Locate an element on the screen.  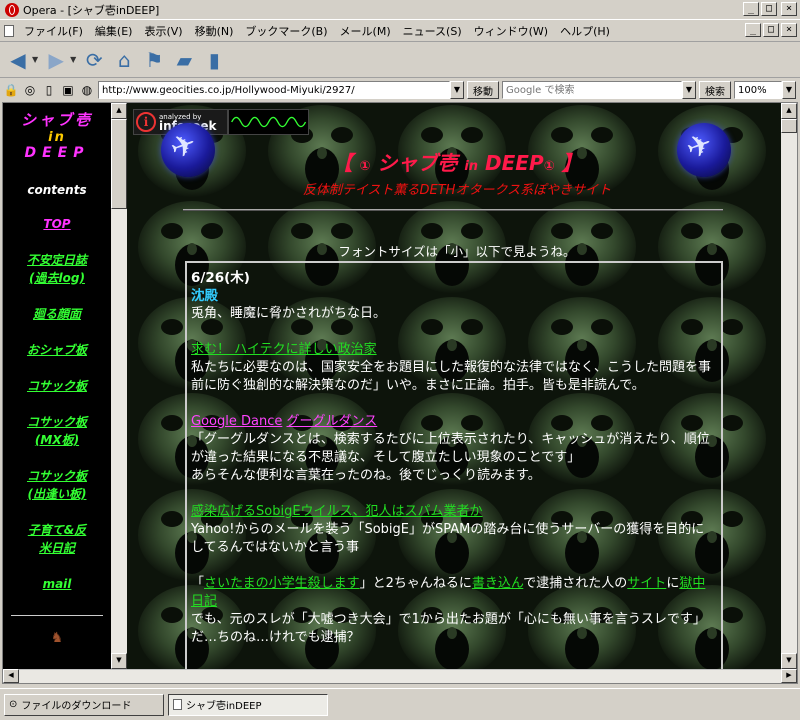
font-size-note: フォントサイズは「小」以下で見ようね。 is located at coordinates (457, 251).